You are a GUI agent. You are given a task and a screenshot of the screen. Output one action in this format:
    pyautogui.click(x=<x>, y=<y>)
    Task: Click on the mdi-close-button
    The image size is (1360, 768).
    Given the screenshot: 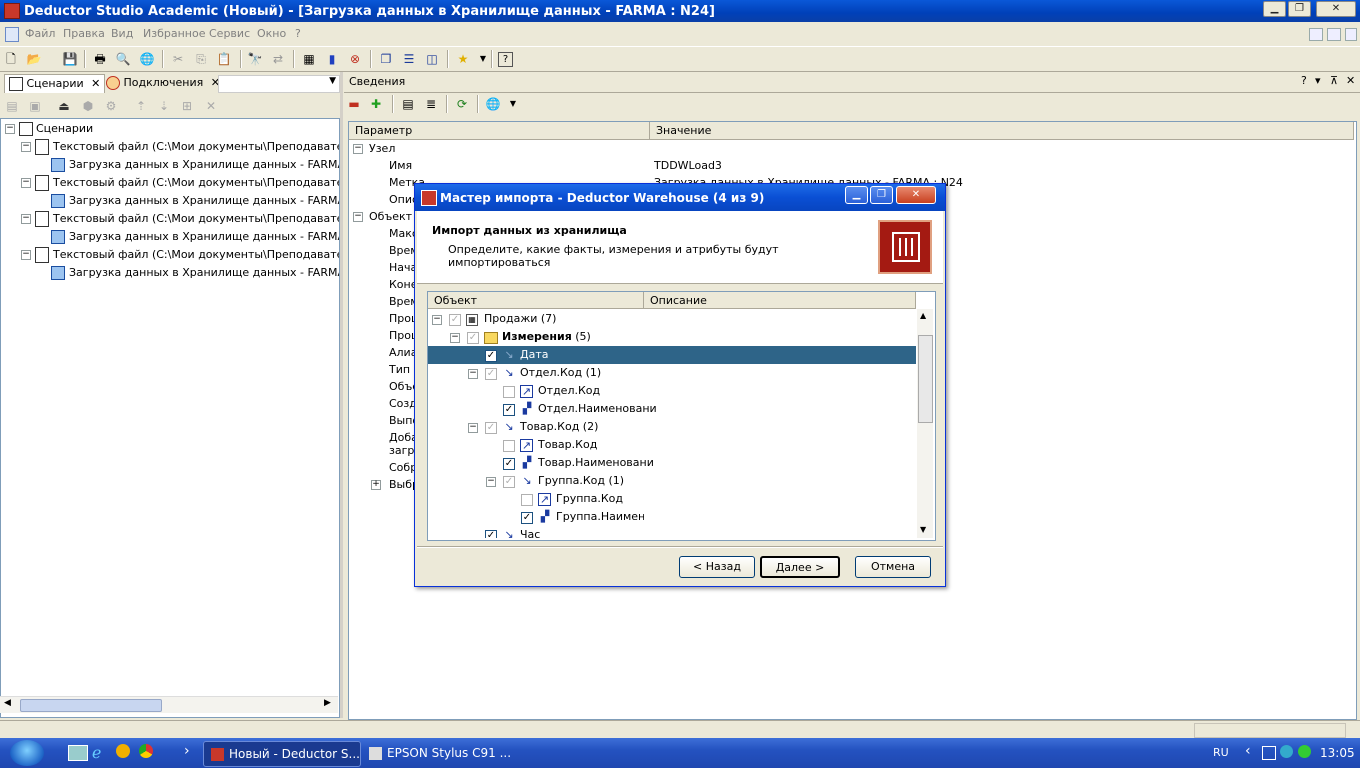 What is the action you would take?
    pyautogui.click(x=1351, y=34)
    